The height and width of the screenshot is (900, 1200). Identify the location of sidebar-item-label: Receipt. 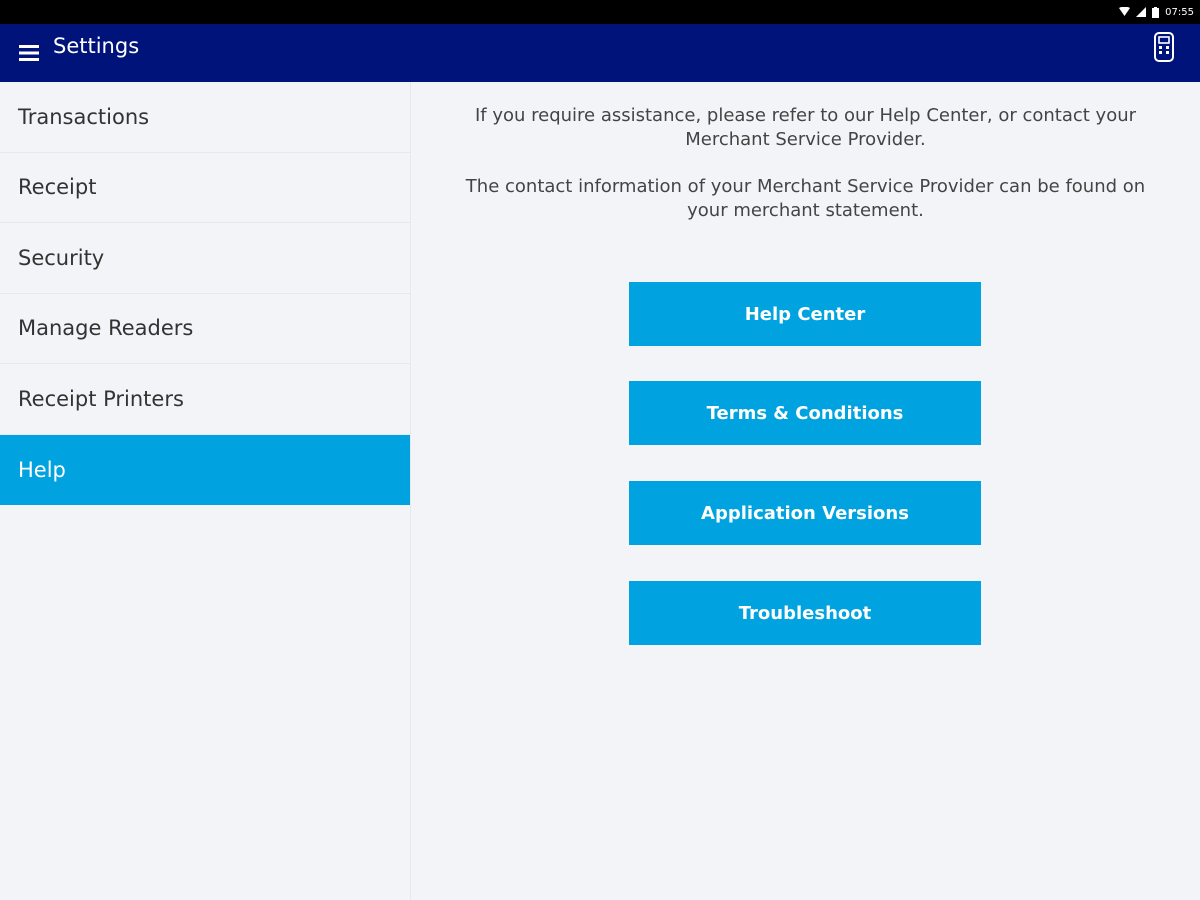
(57, 187).